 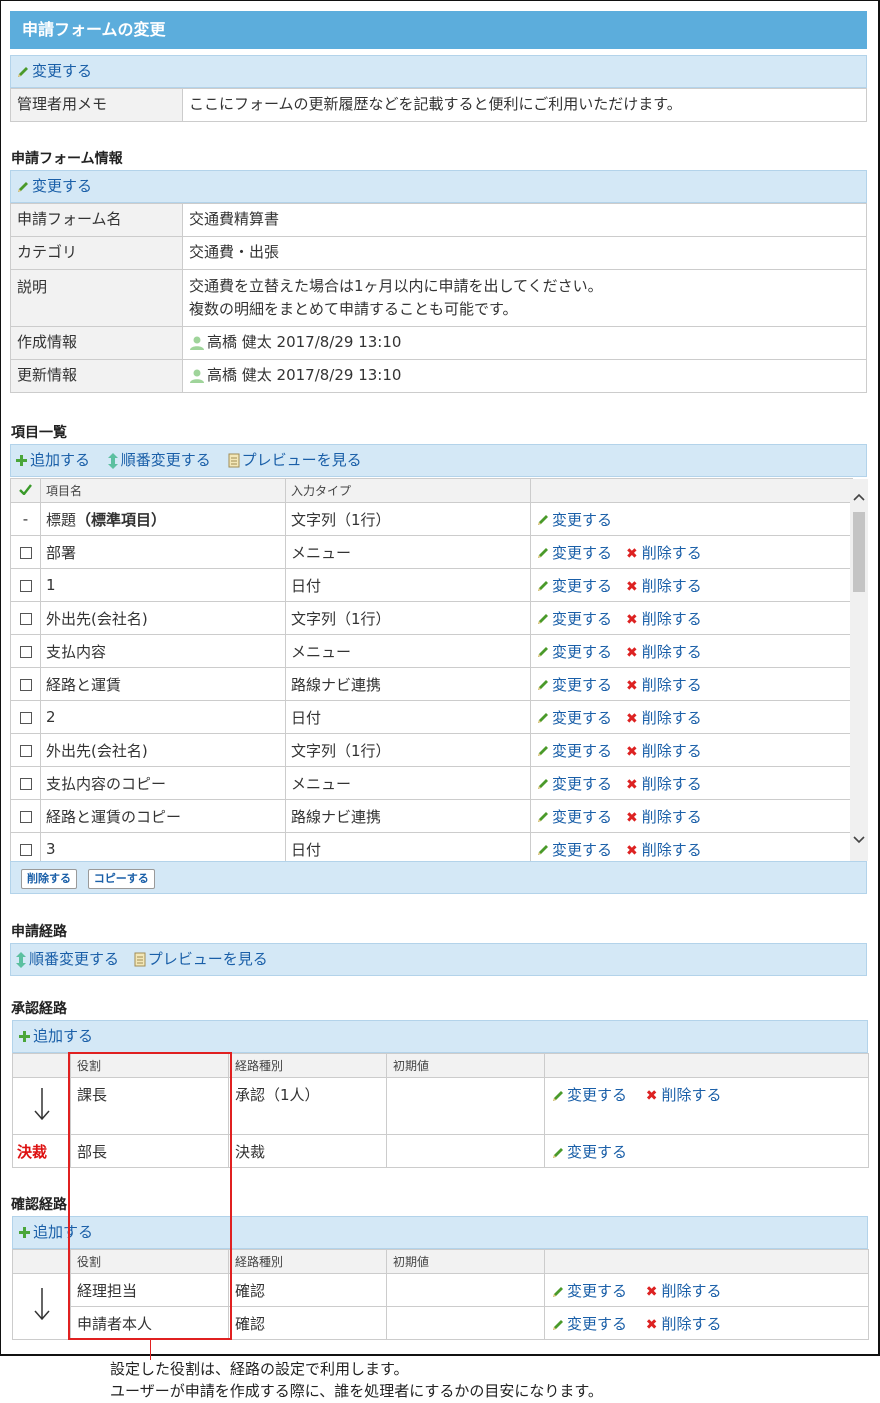 What do you see at coordinates (438, 105) in the screenshot?
I see `memo-row: 管理者用メモ ここにフォームの更新履歴などを記載すると便利にご利用いただけます。` at bounding box center [438, 105].